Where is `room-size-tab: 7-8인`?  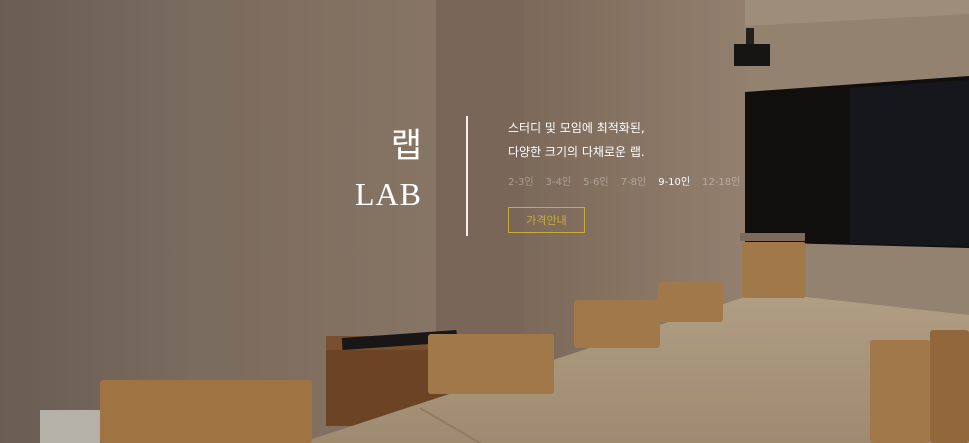 room-size-tab: 7-8인 is located at coordinates (634, 183).